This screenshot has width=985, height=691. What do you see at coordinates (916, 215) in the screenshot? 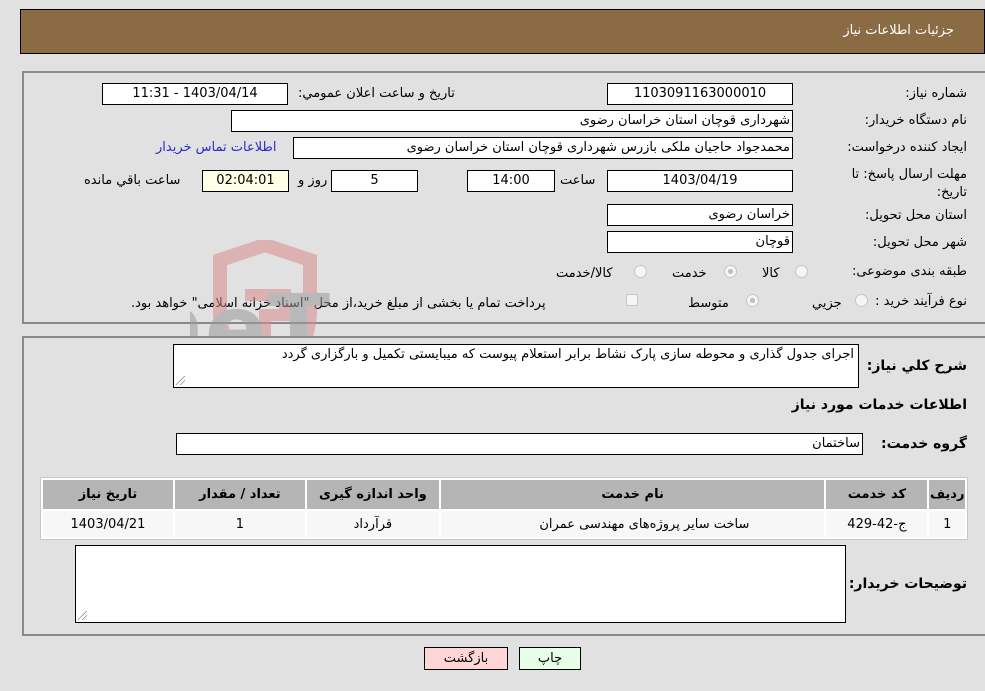
I see `province-label: استان محل تحویل:` at bounding box center [916, 215].